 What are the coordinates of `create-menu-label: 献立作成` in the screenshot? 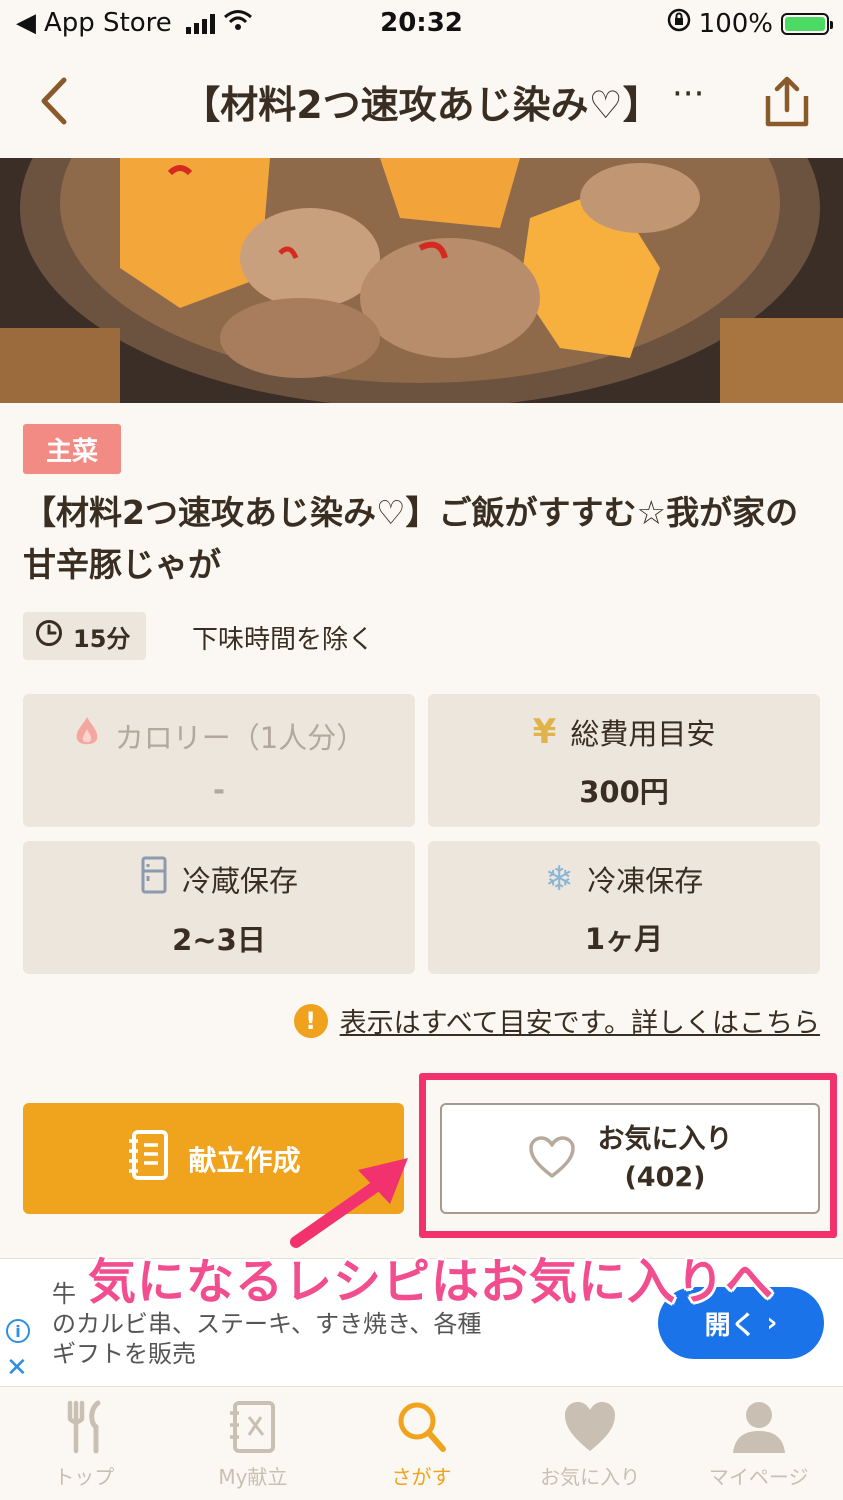 It's located at (244, 1160).